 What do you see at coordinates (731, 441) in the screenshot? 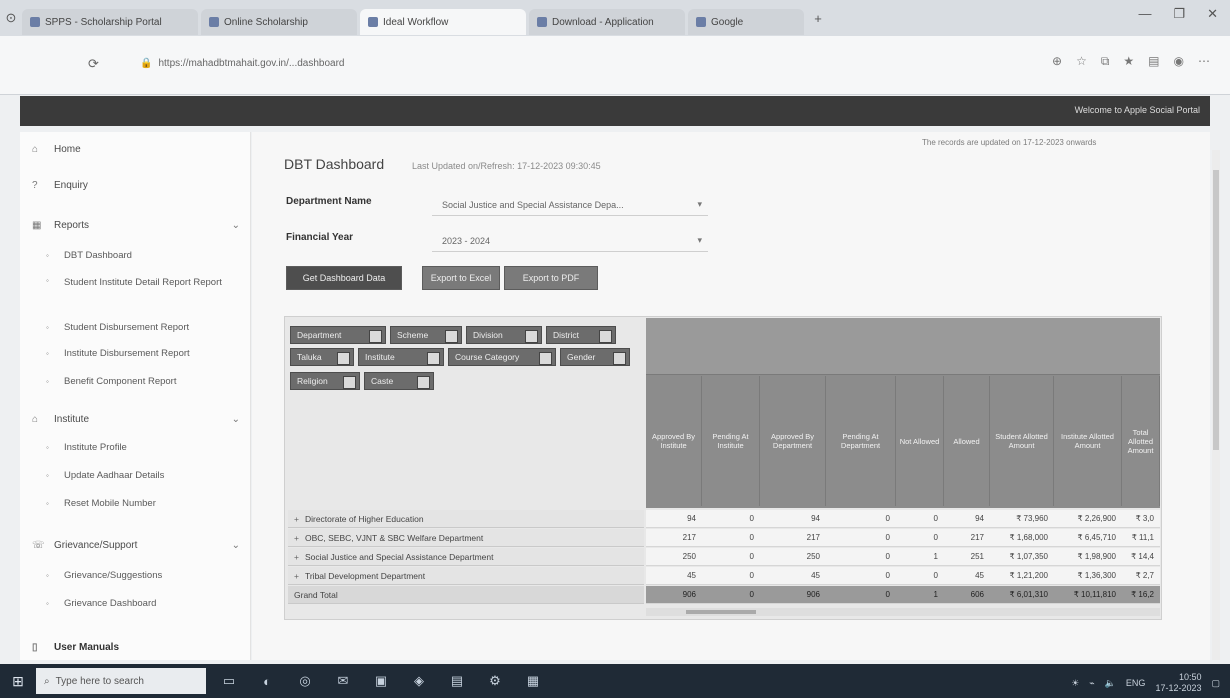
I see `column-header: Pending At Institute` at bounding box center [731, 441].